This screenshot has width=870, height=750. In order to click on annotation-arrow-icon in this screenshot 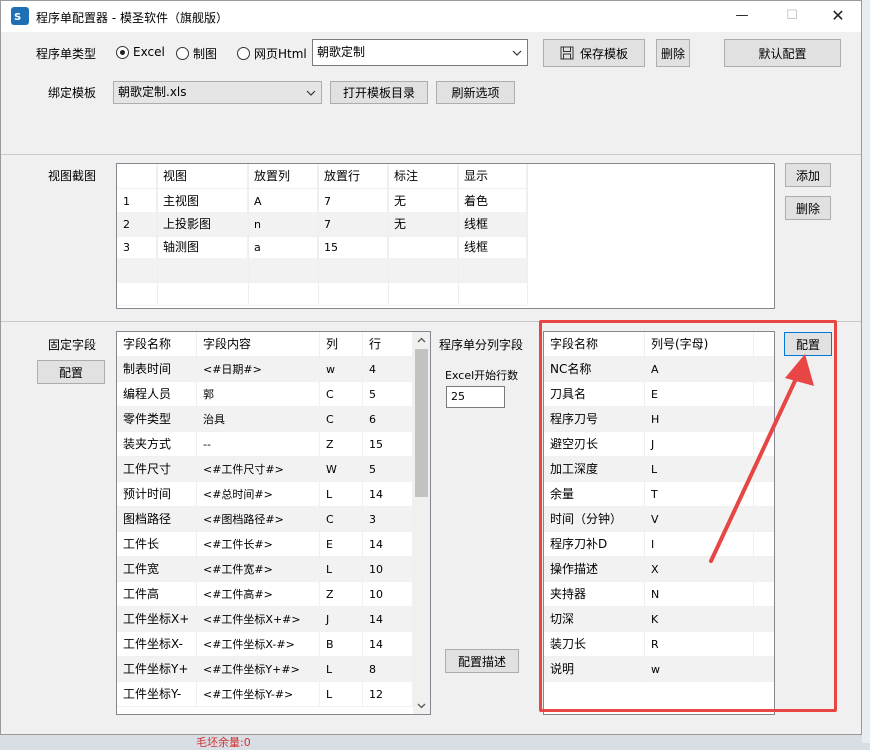, I will do `click(761, 458)`.